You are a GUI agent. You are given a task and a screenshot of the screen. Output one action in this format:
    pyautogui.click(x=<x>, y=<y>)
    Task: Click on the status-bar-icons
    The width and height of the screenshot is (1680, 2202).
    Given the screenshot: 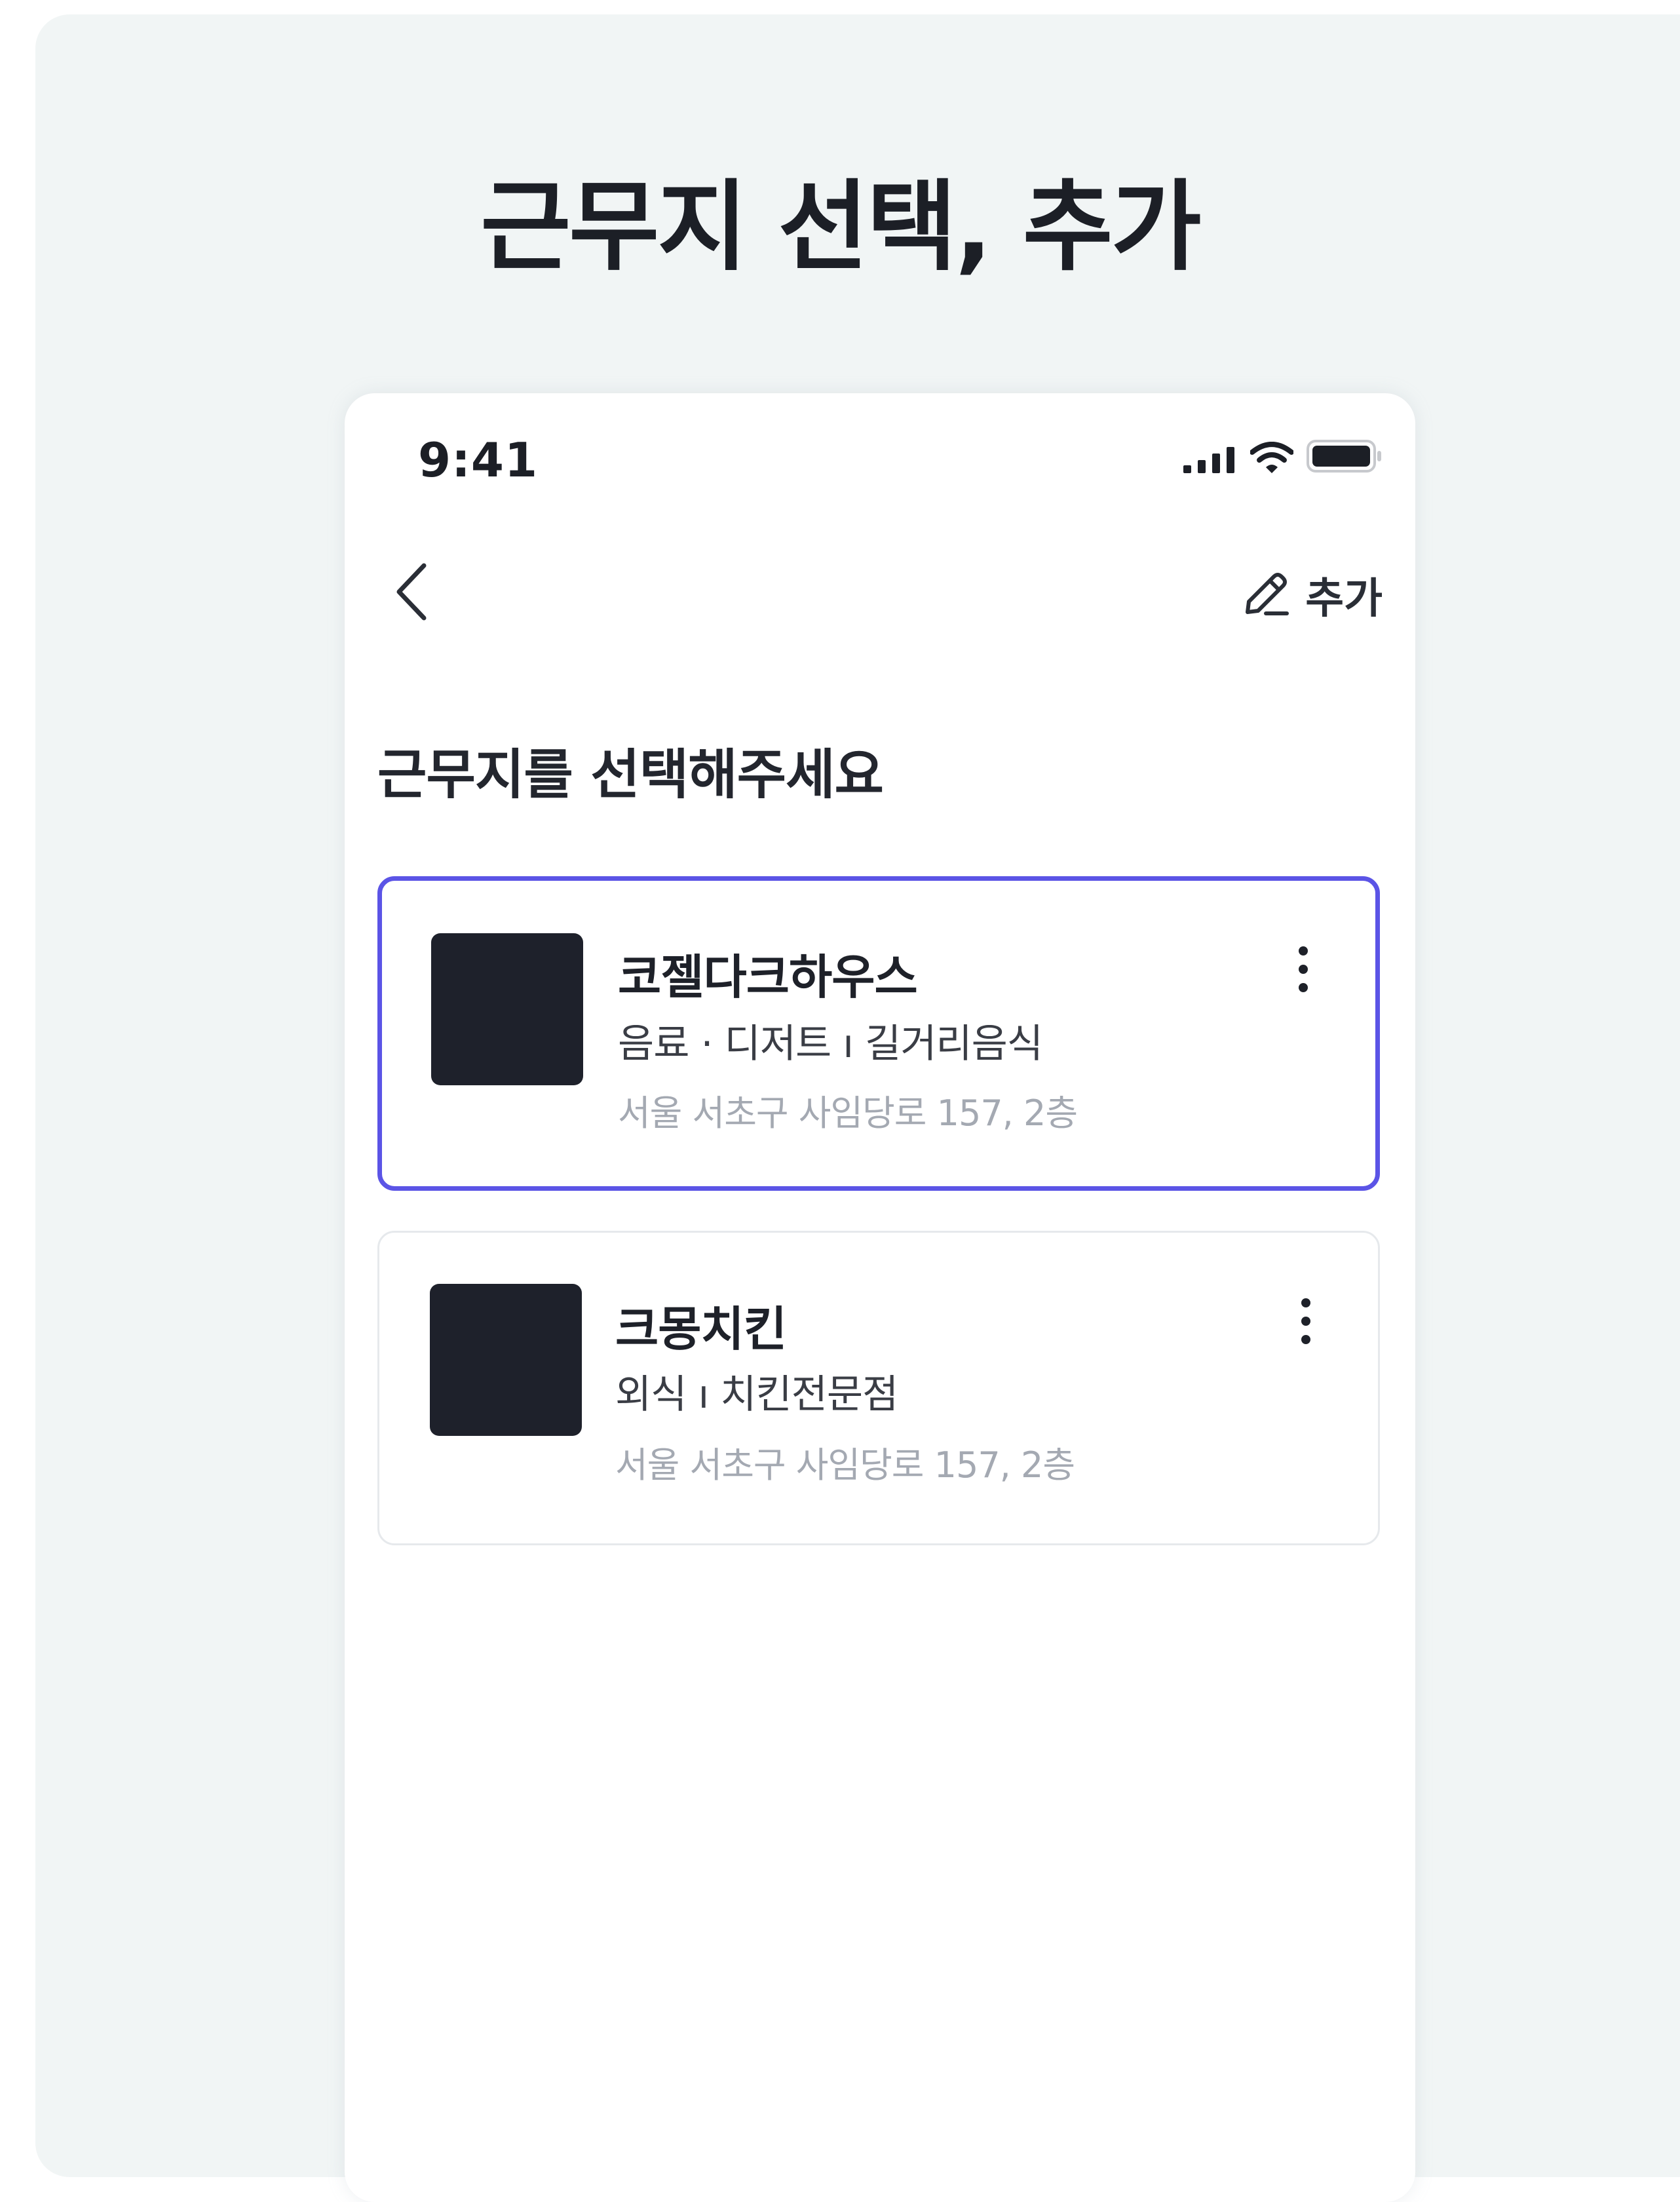 What is the action you would take?
    pyautogui.click(x=1283, y=457)
    